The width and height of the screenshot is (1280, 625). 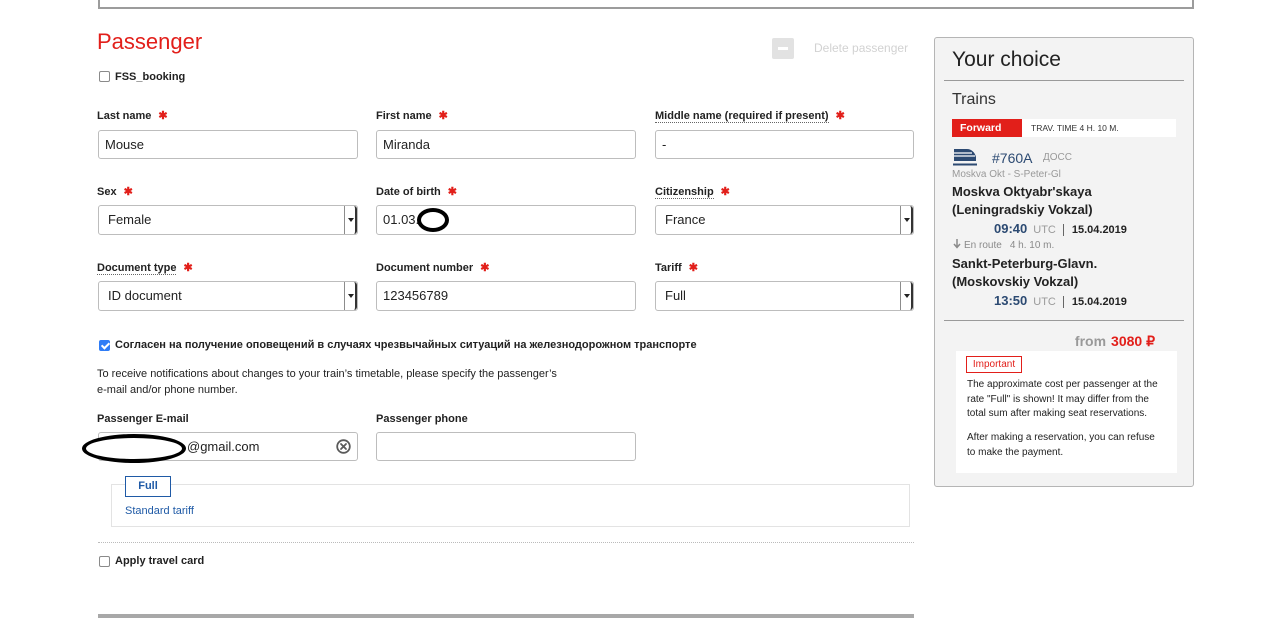 What do you see at coordinates (160, 561) in the screenshot?
I see `travel-card-label: Apply travel card` at bounding box center [160, 561].